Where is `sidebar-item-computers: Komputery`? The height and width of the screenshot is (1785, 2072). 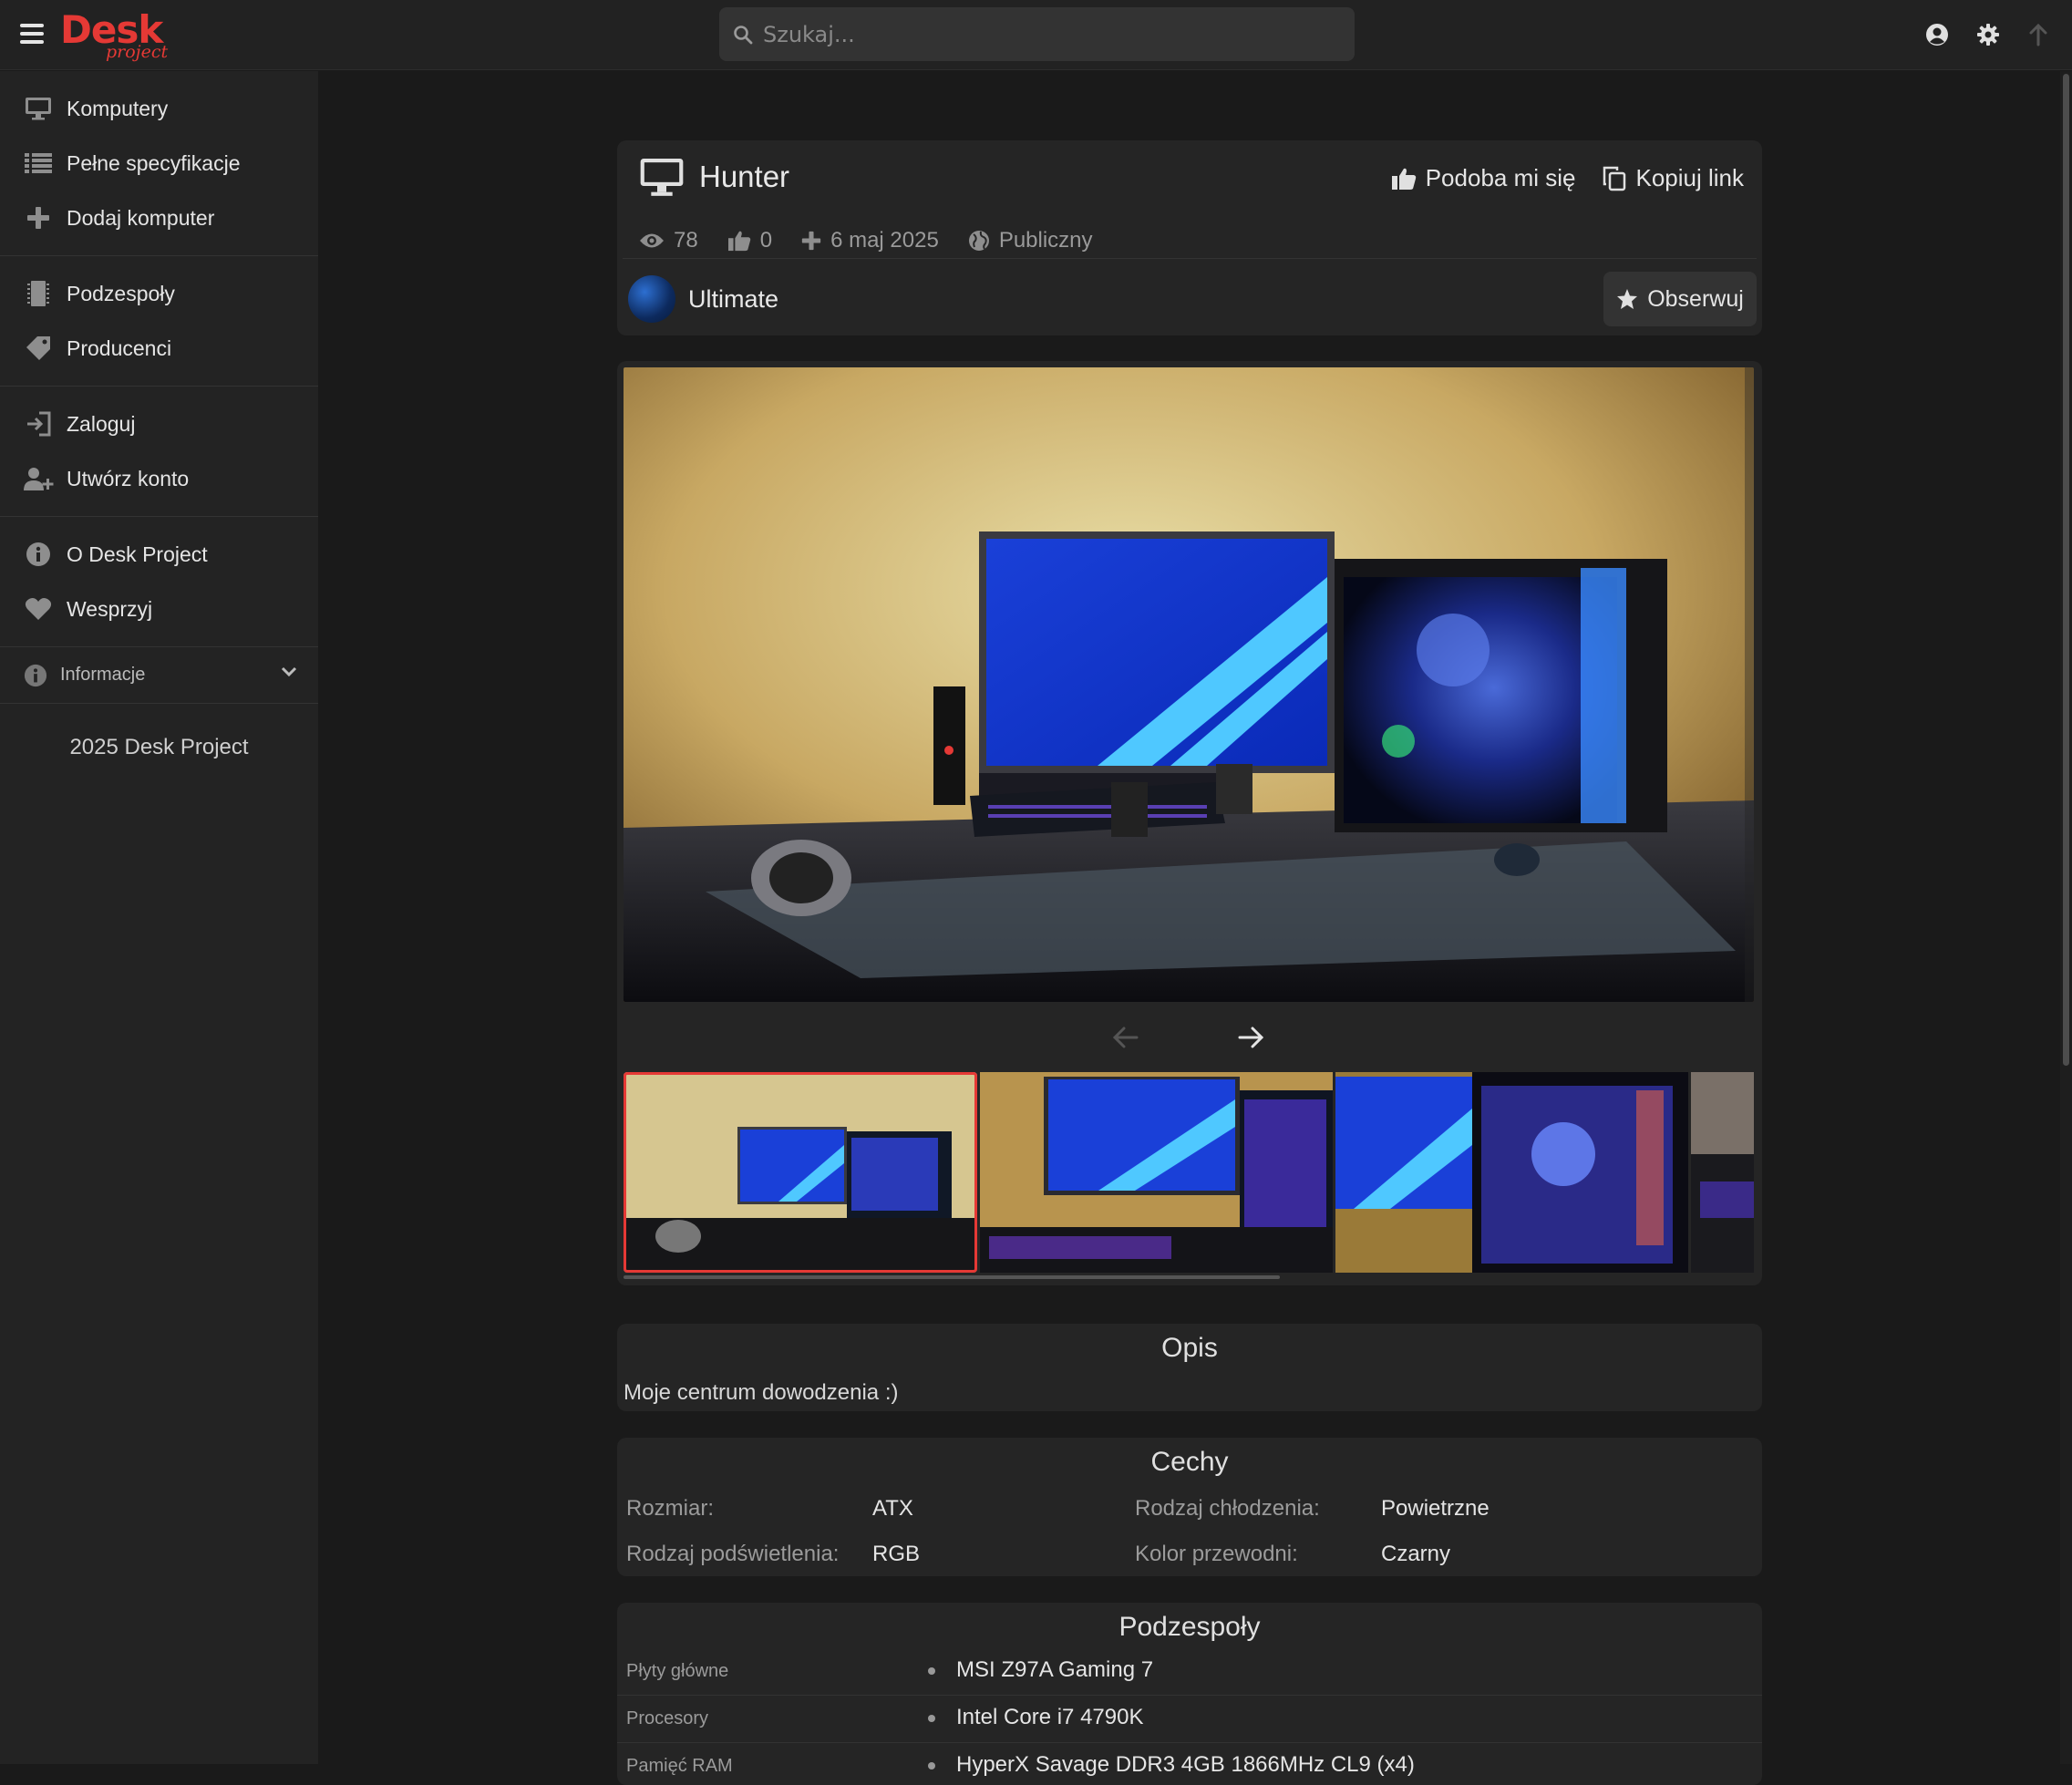
sidebar-item-computers: Komputery is located at coordinates (159, 109).